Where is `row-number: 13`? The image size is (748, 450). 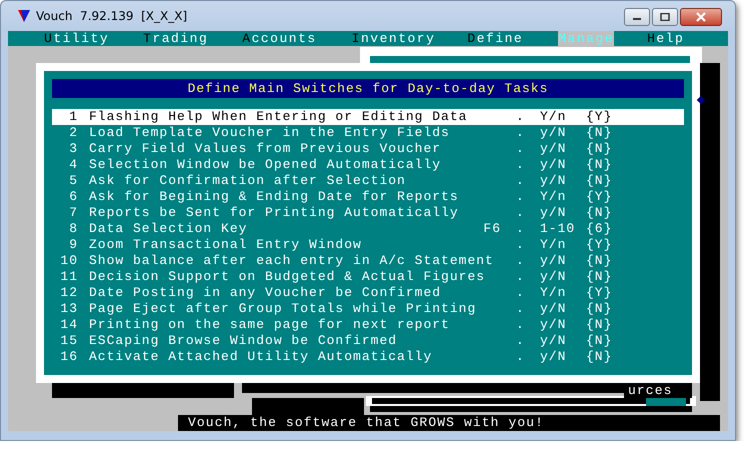 row-number: 13 is located at coordinates (68, 309).